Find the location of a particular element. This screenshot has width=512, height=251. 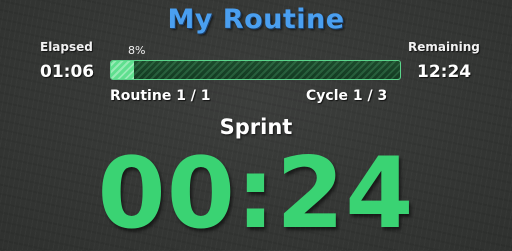

progress-bar is located at coordinates (255, 70).